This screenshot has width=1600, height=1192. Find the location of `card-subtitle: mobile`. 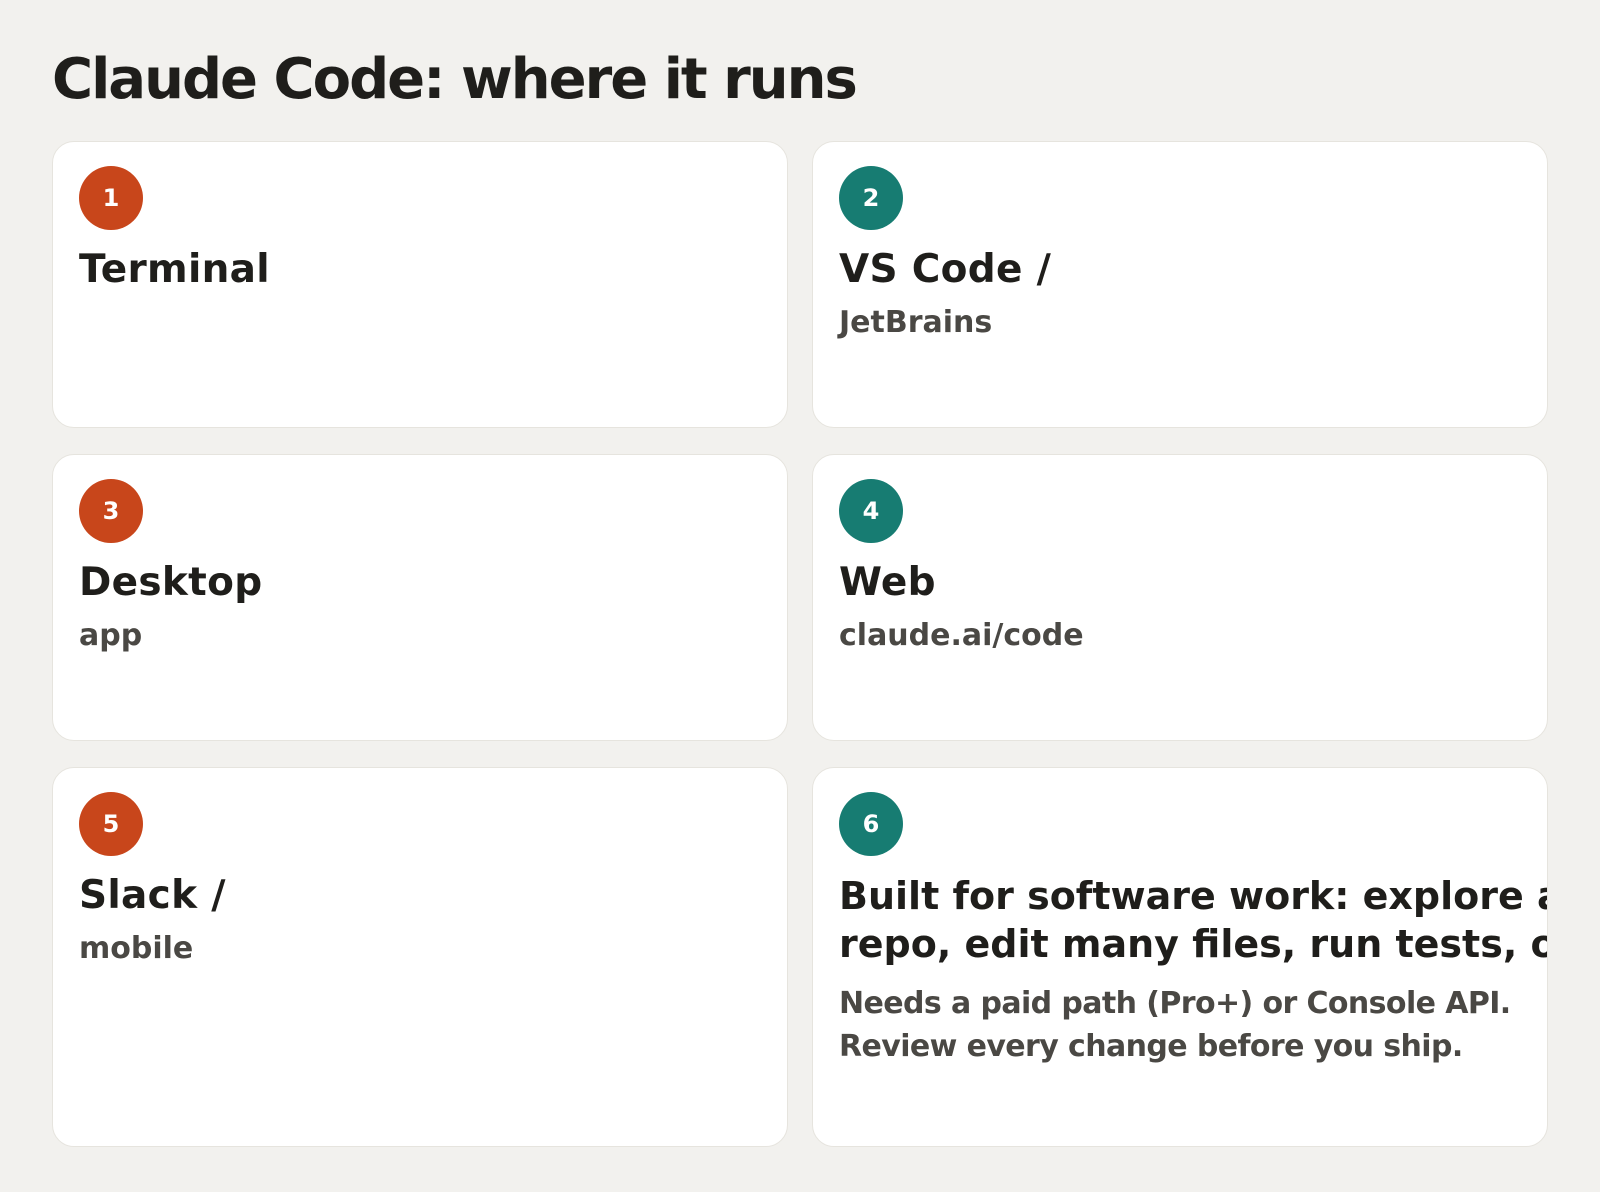

card-subtitle: mobile is located at coordinates (136, 948).